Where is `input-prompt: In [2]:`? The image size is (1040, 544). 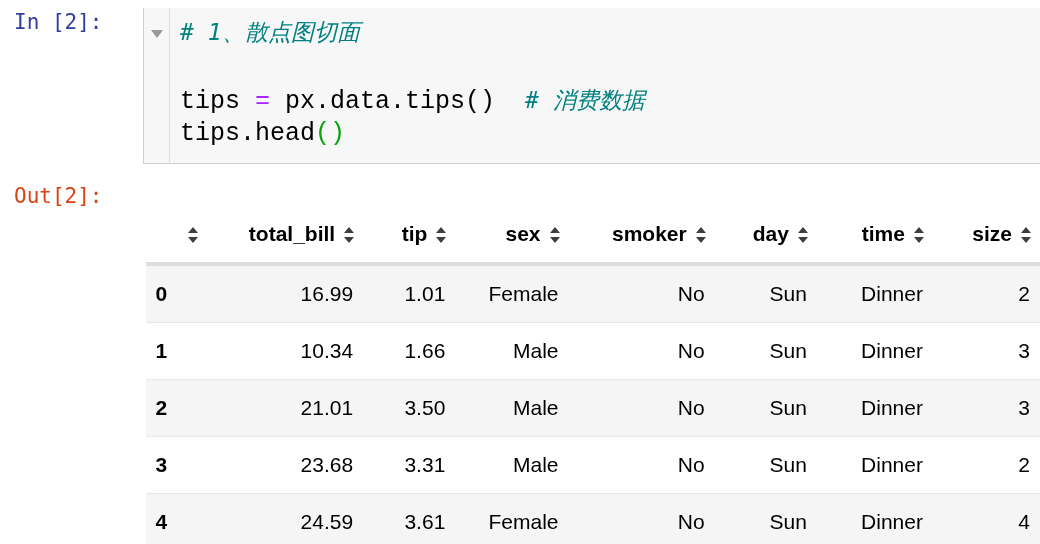 input-prompt: In [2]: is located at coordinates (58, 21).